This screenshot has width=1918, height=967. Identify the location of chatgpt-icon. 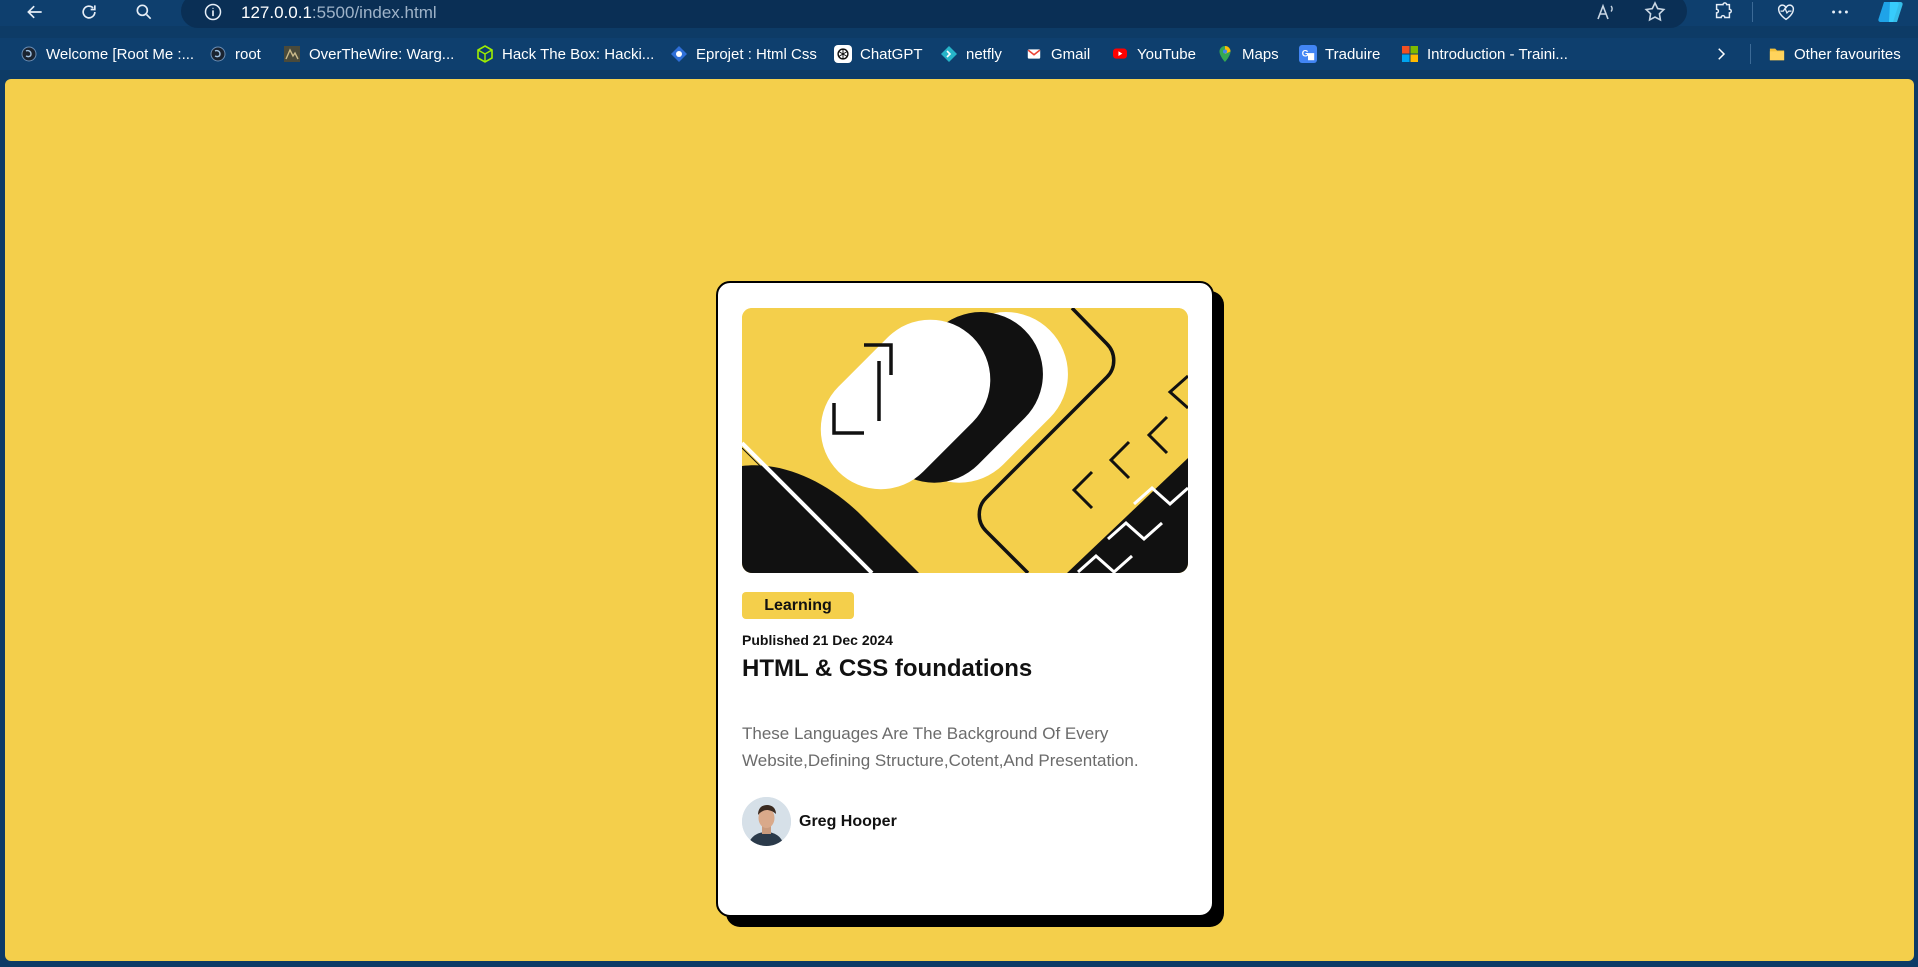
(843, 54).